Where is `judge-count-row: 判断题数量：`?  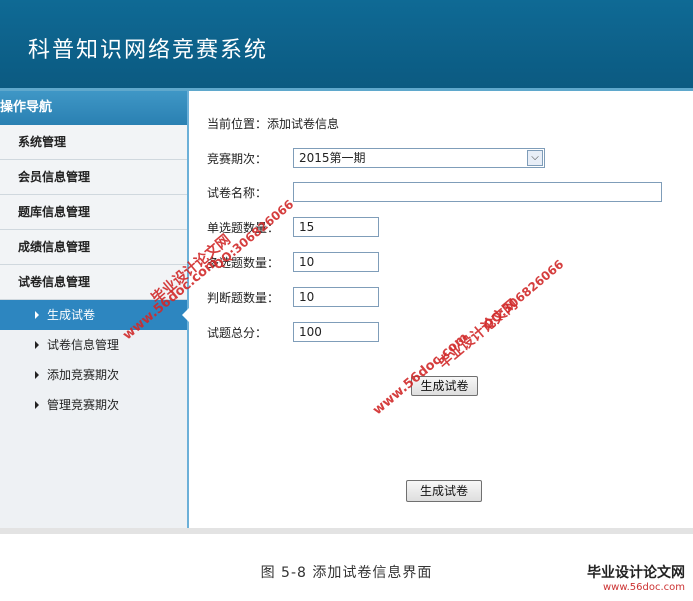
judge-count-row: 判断题数量： is located at coordinates (447, 298).